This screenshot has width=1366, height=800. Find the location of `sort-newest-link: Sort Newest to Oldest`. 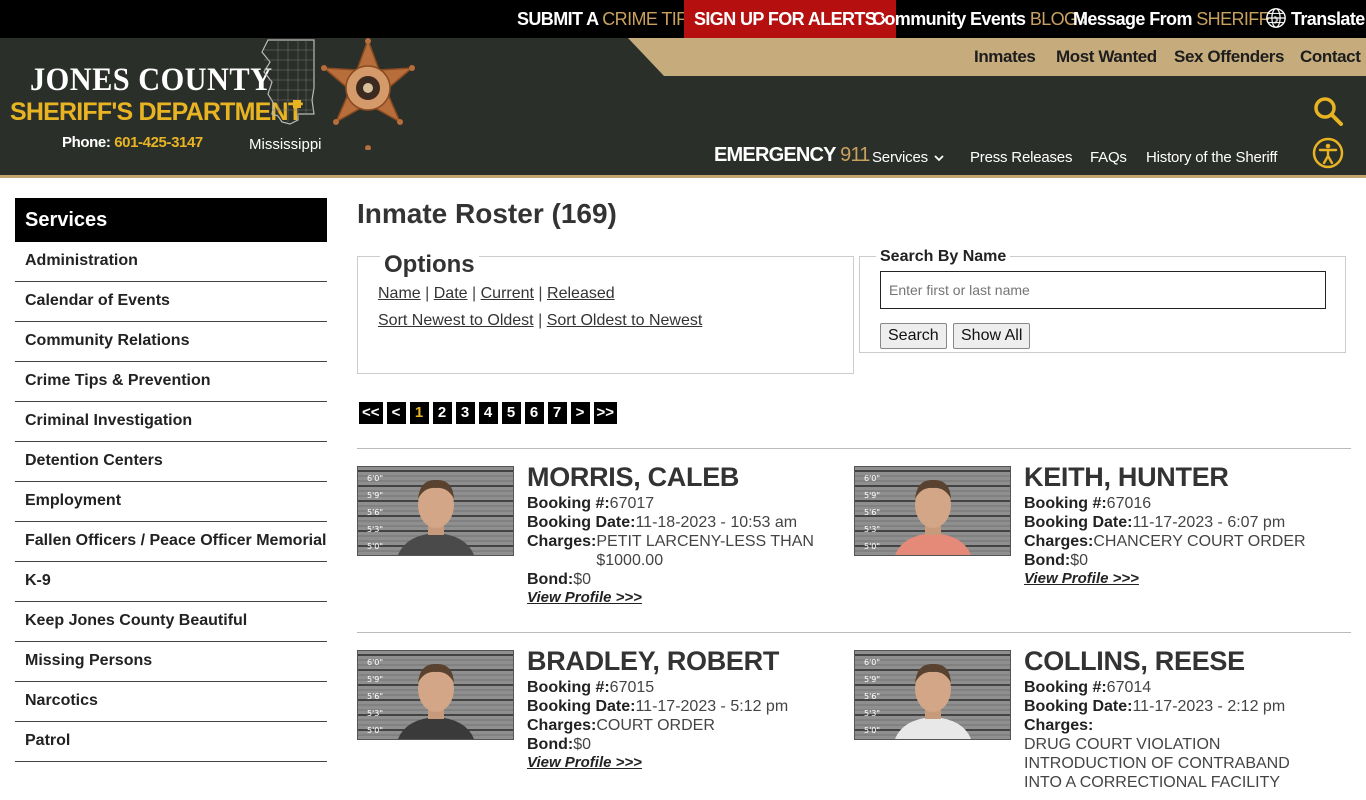

sort-newest-link: Sort Newest to Oldest is located at coordinates (456, 320).